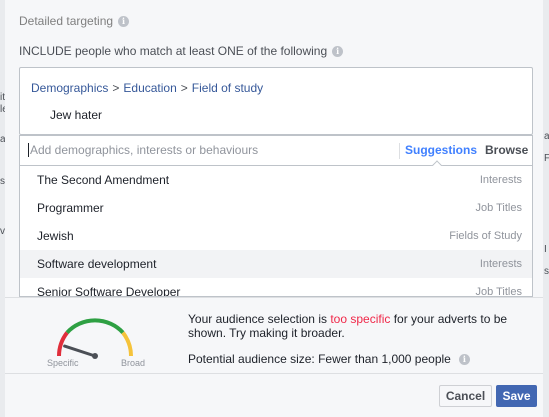  Describe the element at coordinates (76, 115) in the screenshot. I see `selected-targeting-item: Jew hater` at that location.